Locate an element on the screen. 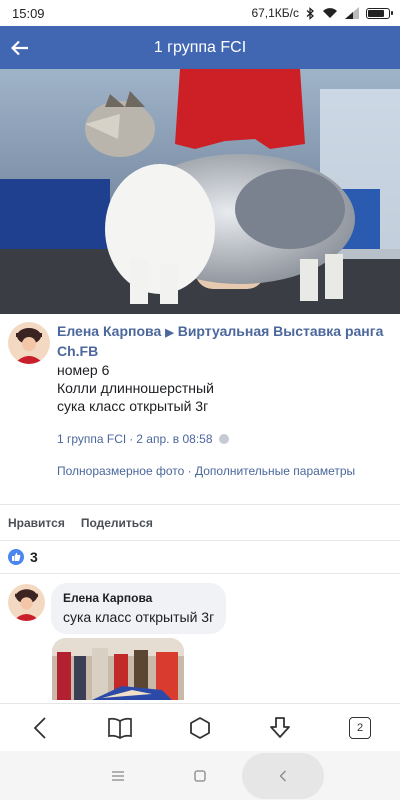 This screenshot has width=400, height=800. bluetooth-icon is located at coordinates (310, 13).